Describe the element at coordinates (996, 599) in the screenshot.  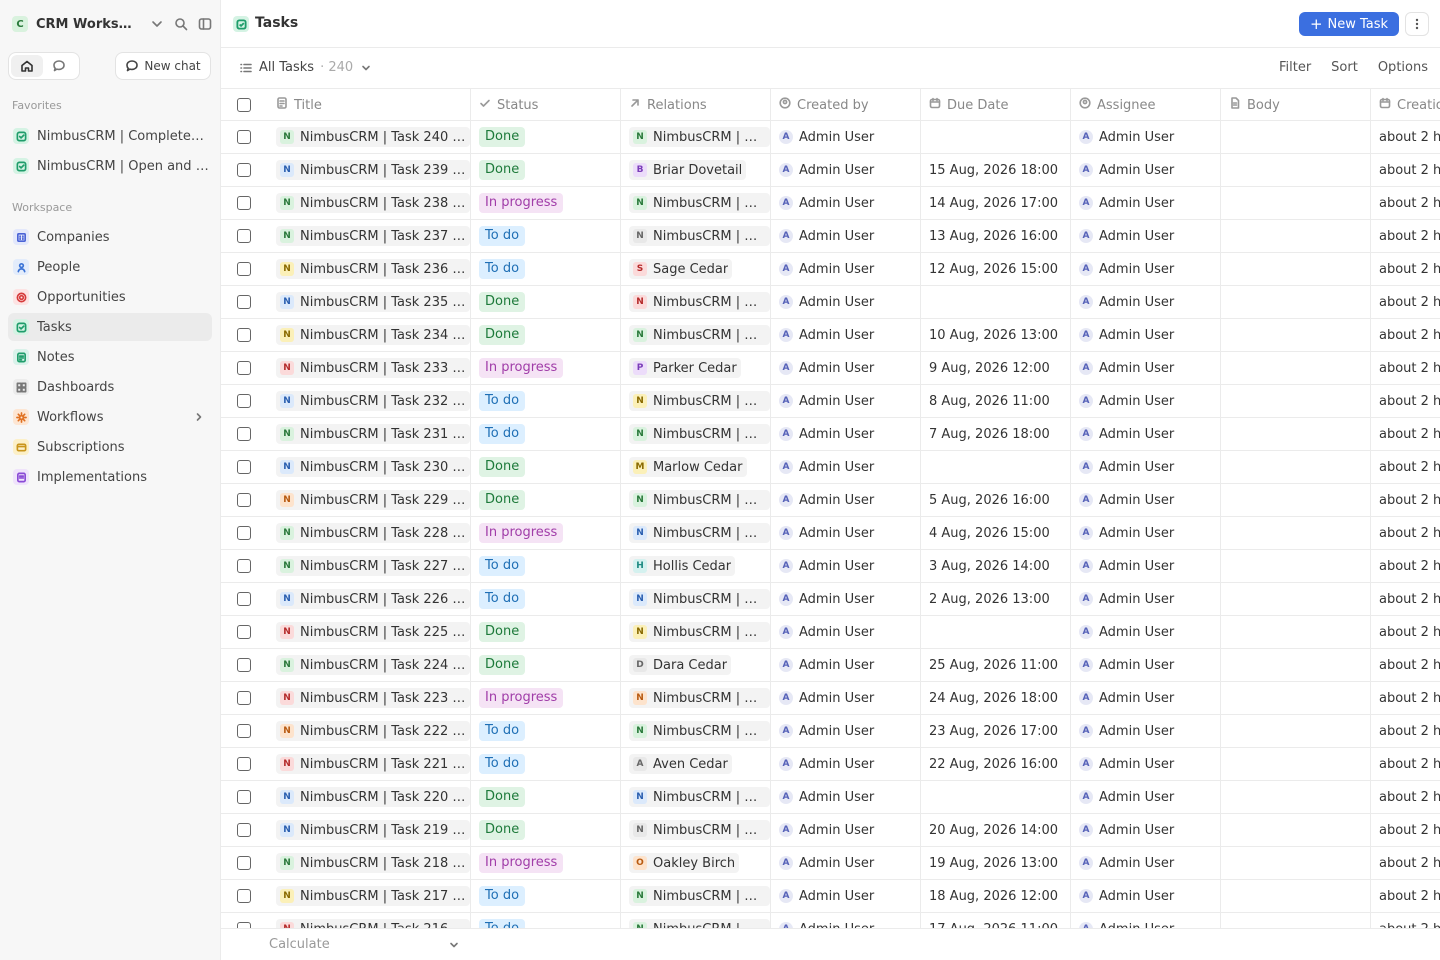
I see `due-date-cell: 2 Aug, 2026 13:00` at that location.